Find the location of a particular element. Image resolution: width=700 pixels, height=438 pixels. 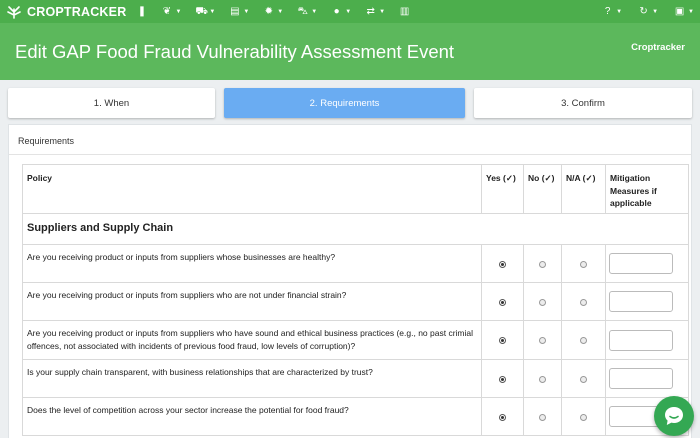

column-header-no: No (✓) is located at coordinates (542, 189).